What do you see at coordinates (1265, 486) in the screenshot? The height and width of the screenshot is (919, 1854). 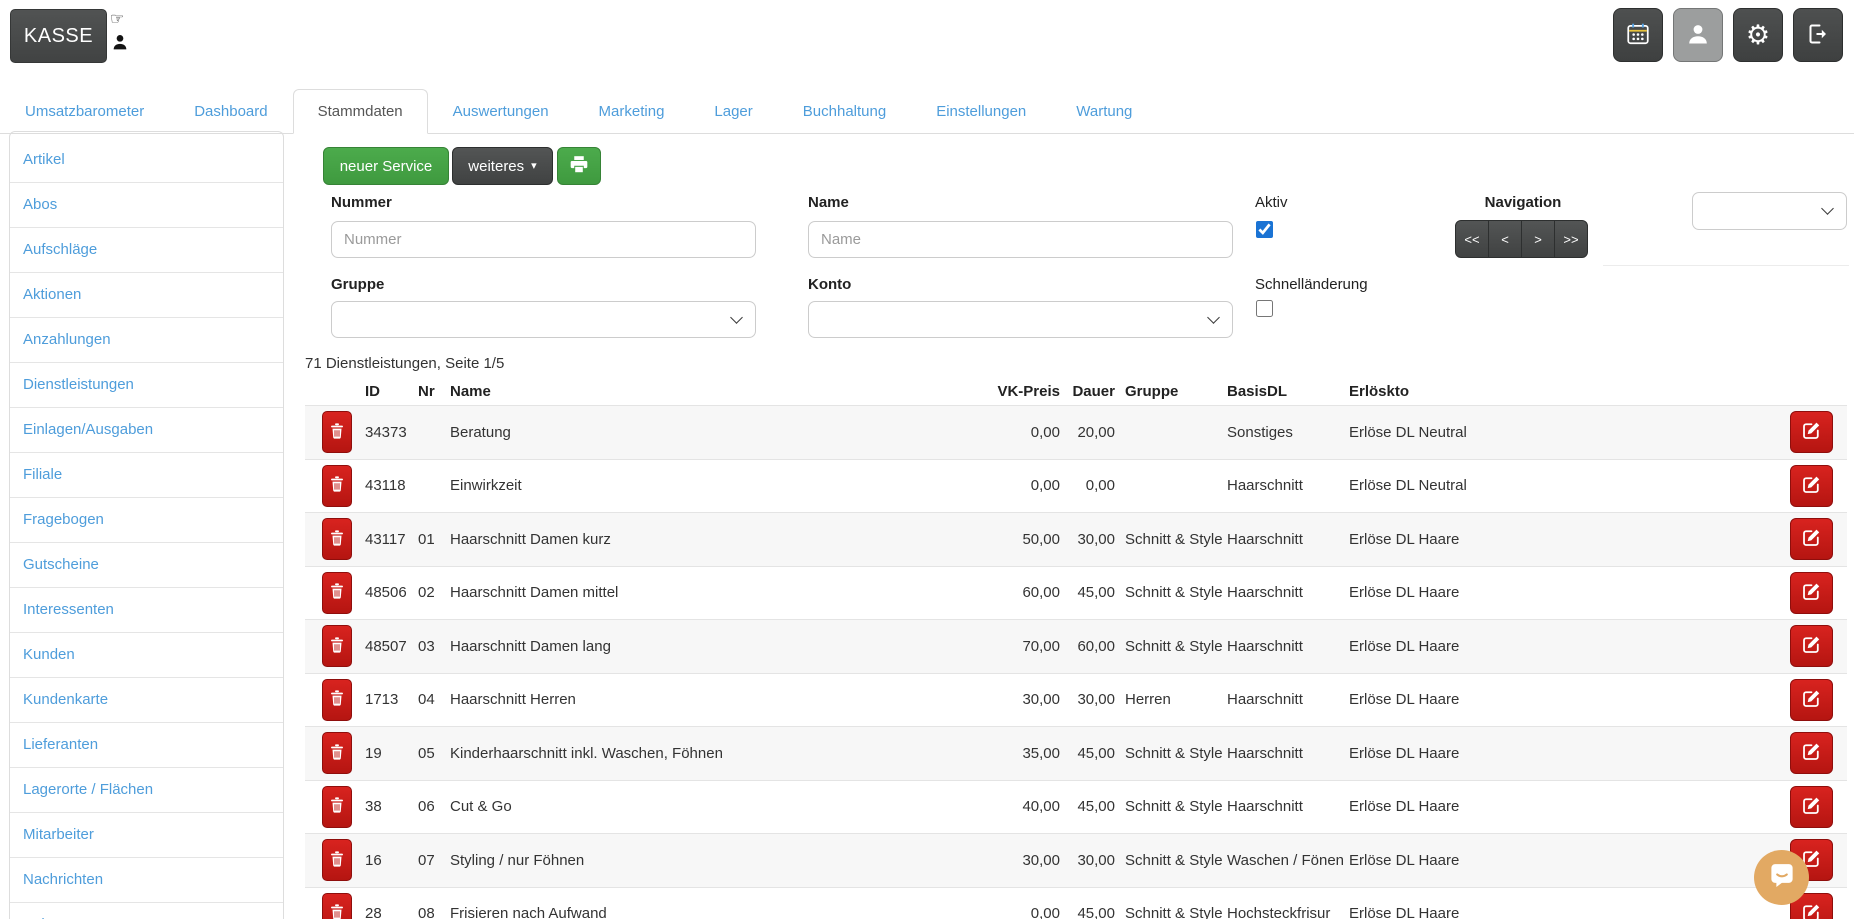 I see `row-basisdl: Haarschnitt` at bounding box center [1265, 486].